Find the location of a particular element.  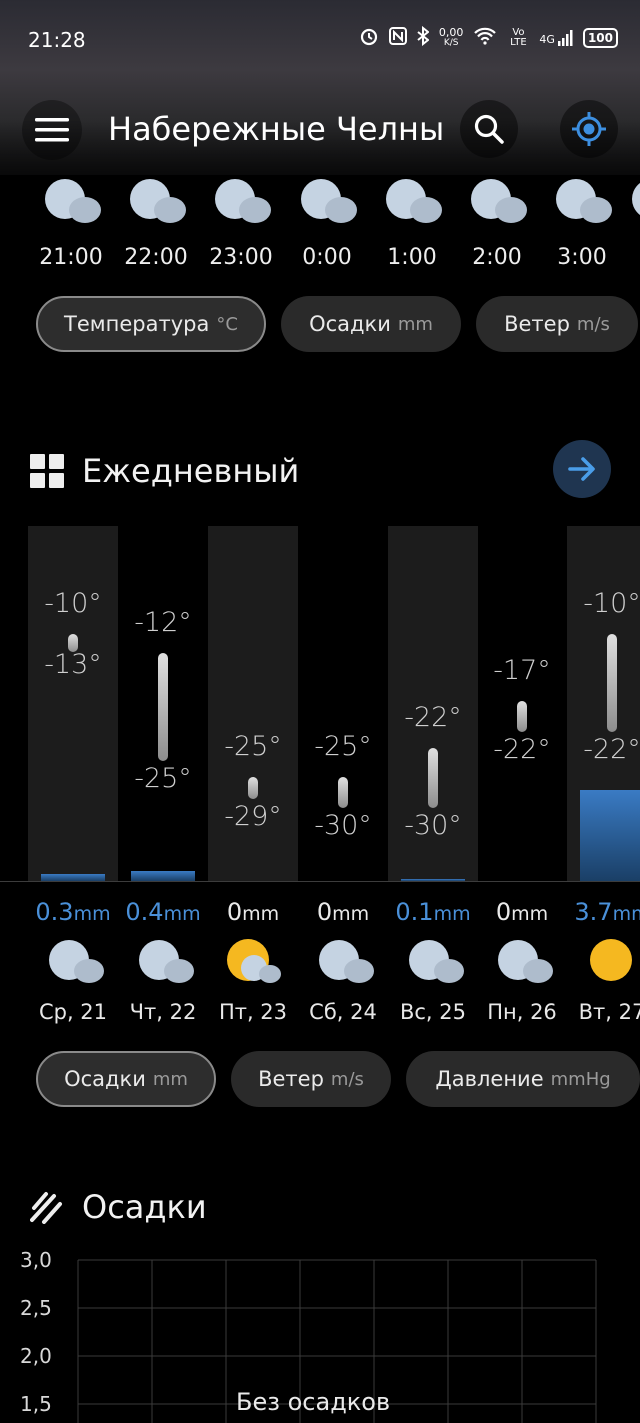

search-icon is located at coordinates (489, 129).